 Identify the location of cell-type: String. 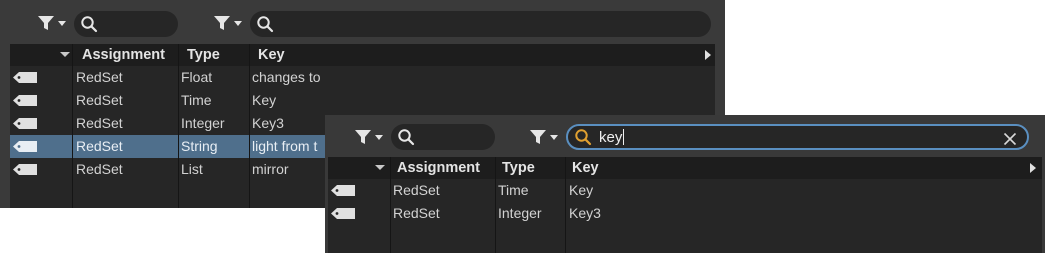
(199, 146).